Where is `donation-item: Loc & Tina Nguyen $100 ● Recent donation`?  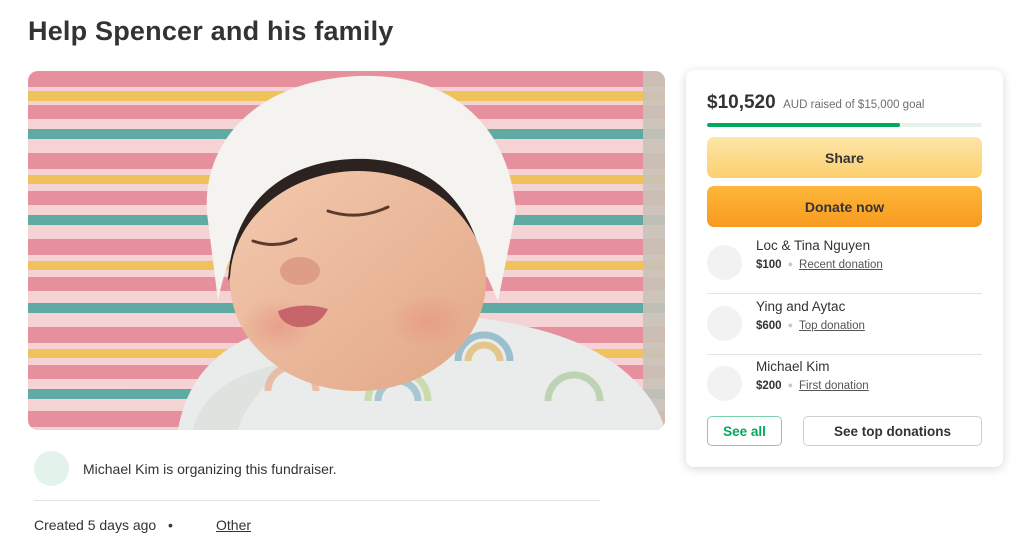
donation-item: Loc & Tina Nguyen $100 ● Recent donation is located at coordinates (844, 263).